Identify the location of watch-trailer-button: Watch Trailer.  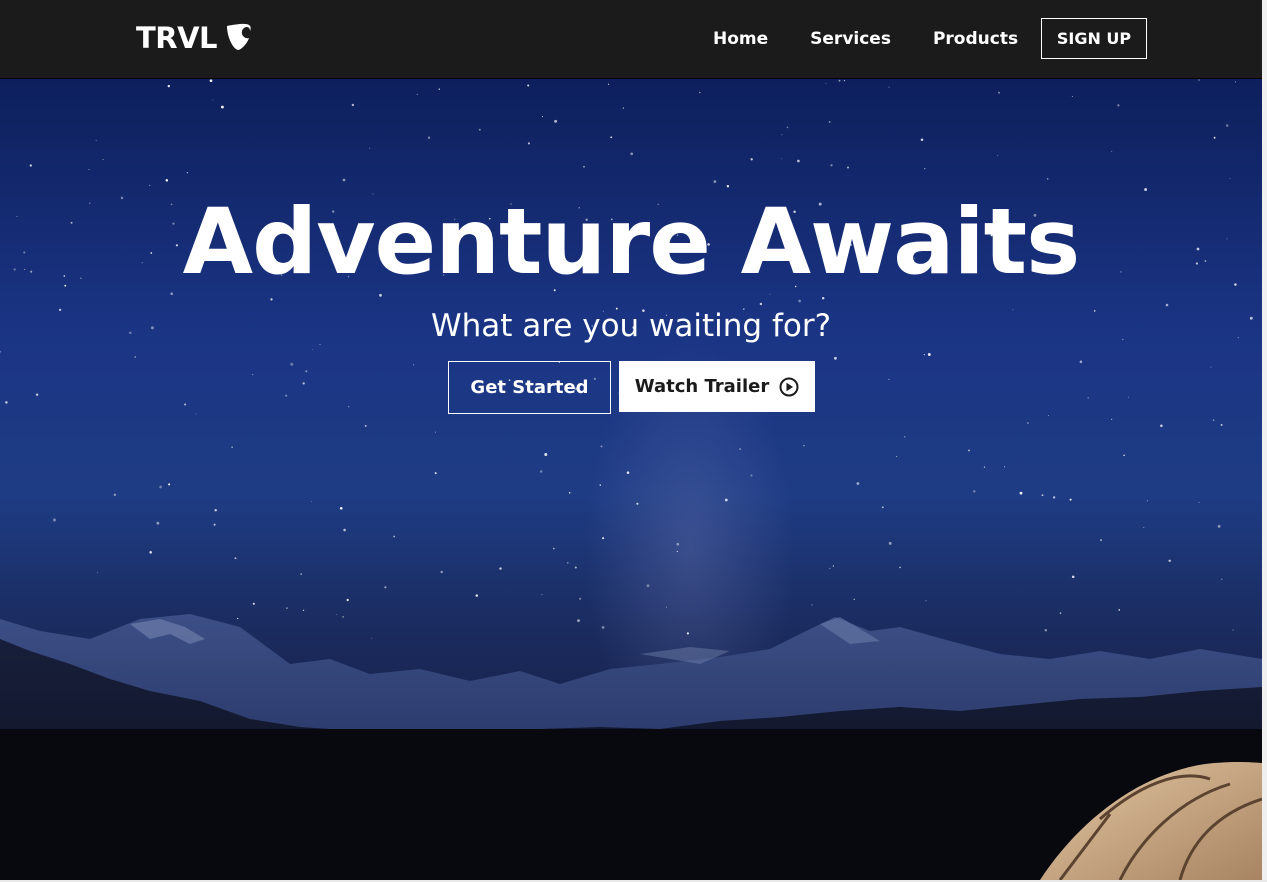
(717, 386).